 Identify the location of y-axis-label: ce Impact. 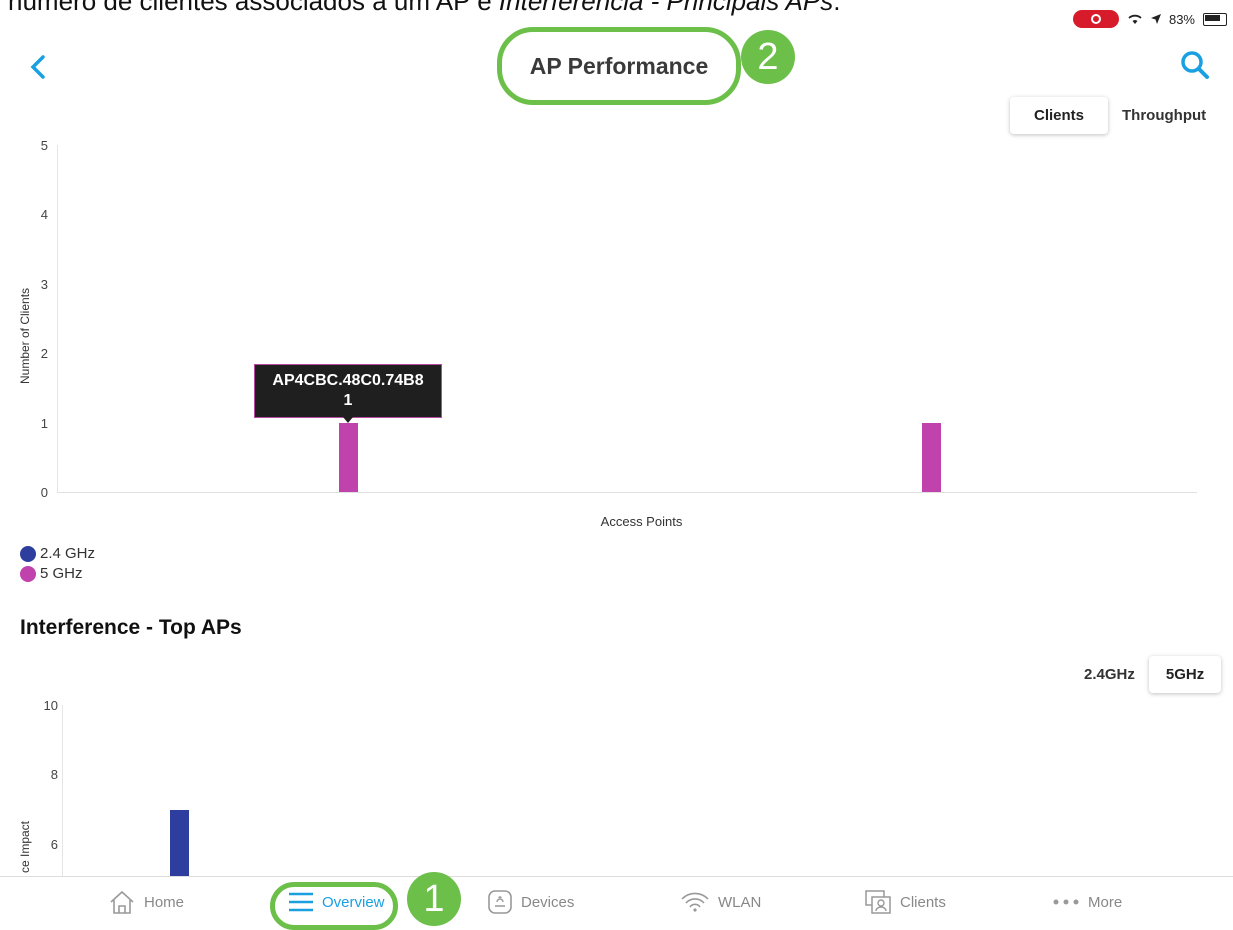
(25, 846).